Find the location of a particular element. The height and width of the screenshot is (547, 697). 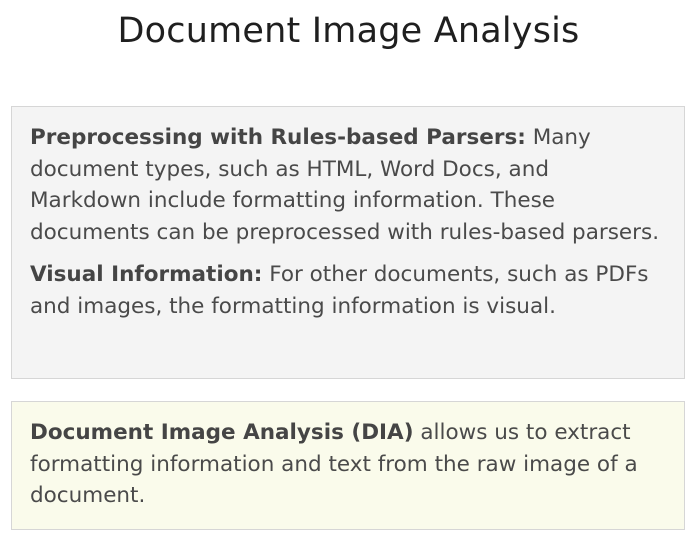

dia-definition-heading: Document Image Analysis (DIA) is located at coordinates (222, 432).